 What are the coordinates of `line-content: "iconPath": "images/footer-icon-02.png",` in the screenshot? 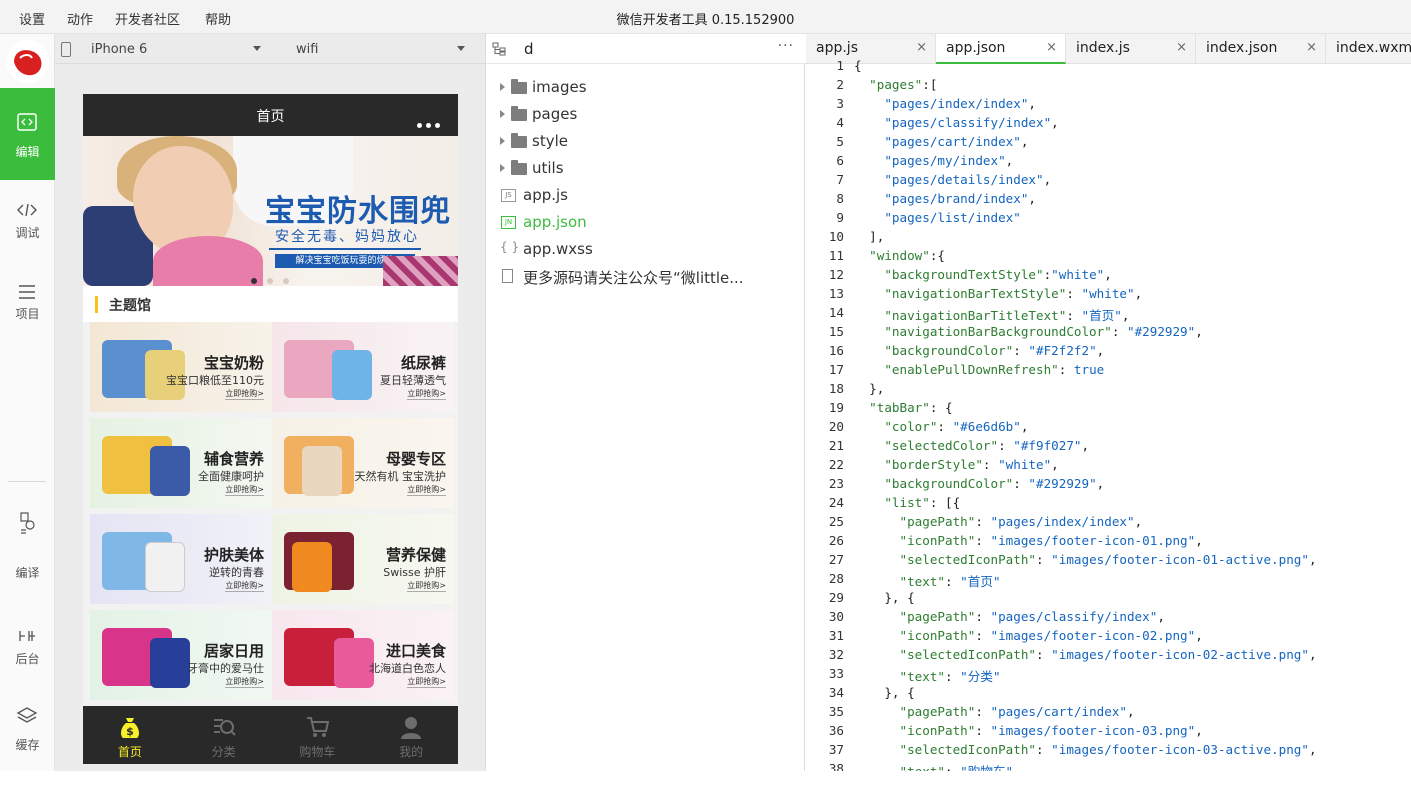 It's located at (1051, 635).